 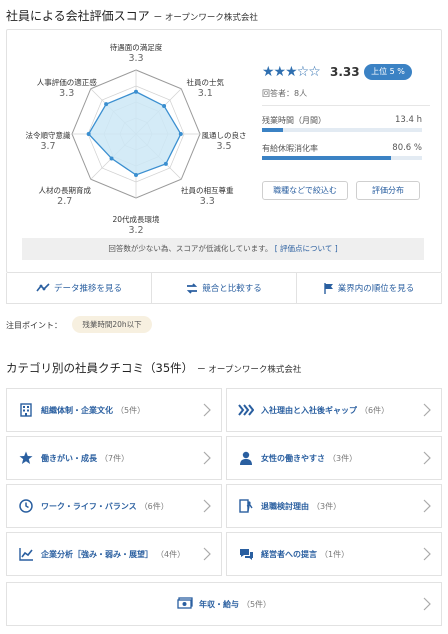 I want to click on overtime-bar-fill, so click(x=272, y=130).